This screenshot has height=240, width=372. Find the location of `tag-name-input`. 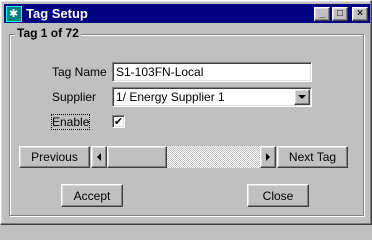

tag-name-input is located at coordinates (212, 72).